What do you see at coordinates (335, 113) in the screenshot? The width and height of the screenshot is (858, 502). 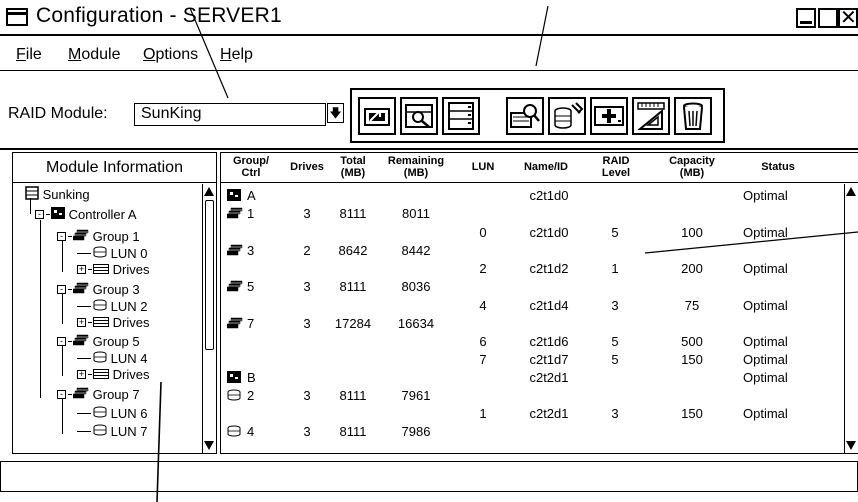 I see `dropdown-arrow-icon: 🡇` at bounding box center [335, 113].